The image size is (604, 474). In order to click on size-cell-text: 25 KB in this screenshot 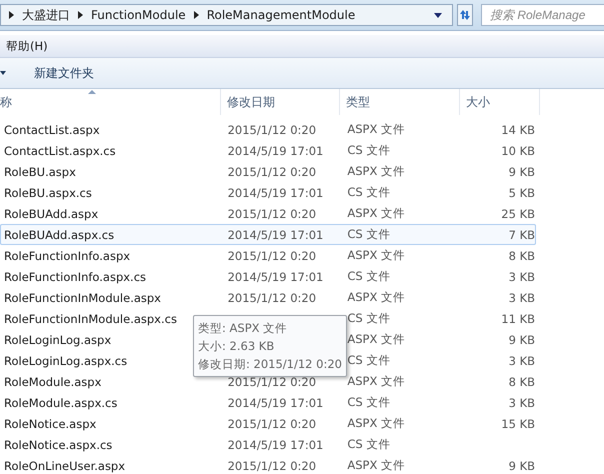, I will do `click(518, 213)`.